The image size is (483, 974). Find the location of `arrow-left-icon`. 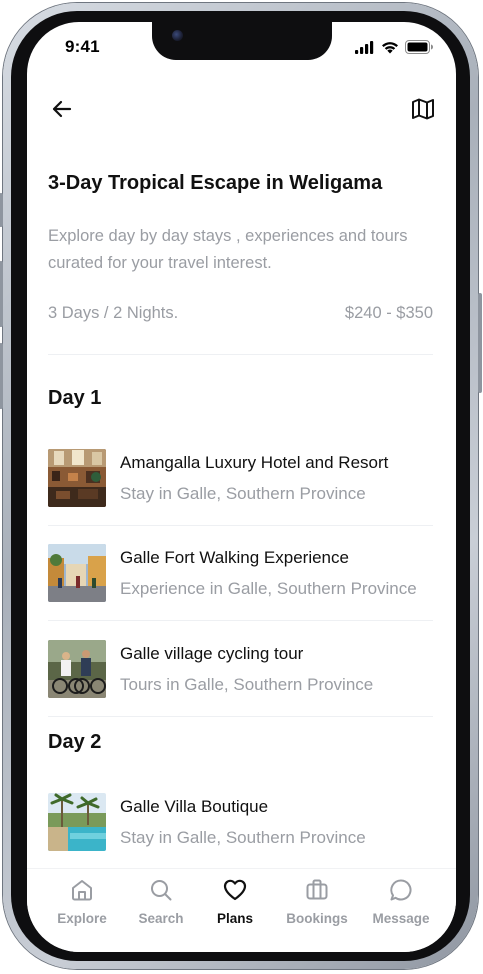

arrow-left-icon is located at coordinates (62, 109).